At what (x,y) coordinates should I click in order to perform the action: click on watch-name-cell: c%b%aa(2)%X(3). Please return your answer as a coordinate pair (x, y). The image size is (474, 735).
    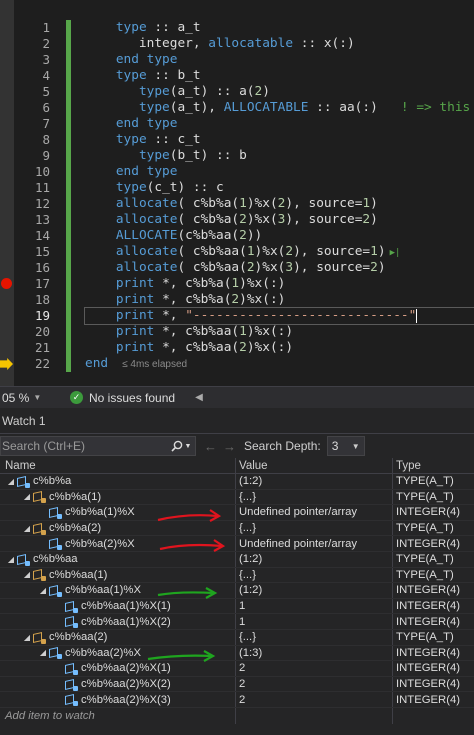
    Looking at the image, I should click on (118, 699).